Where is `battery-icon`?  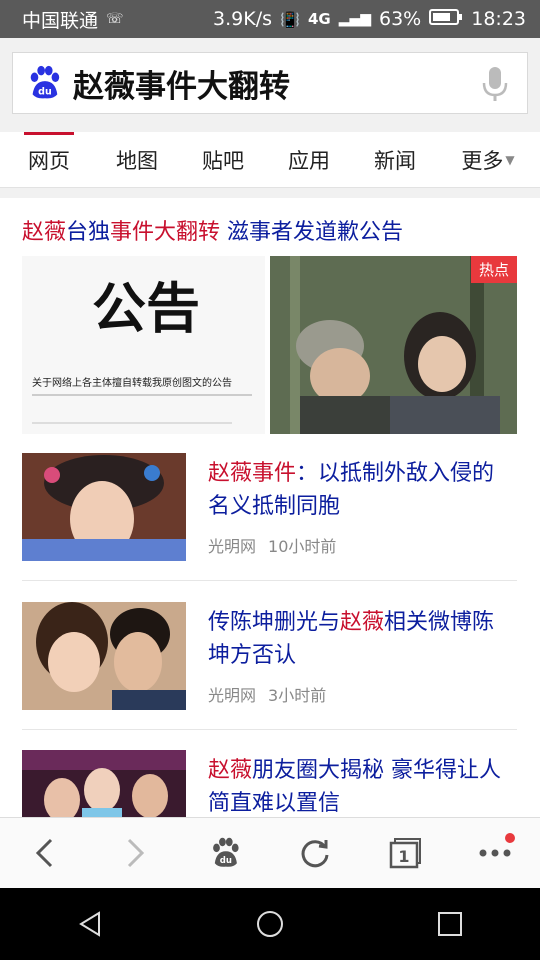 battery-icon is located at coordinates (446, 19).